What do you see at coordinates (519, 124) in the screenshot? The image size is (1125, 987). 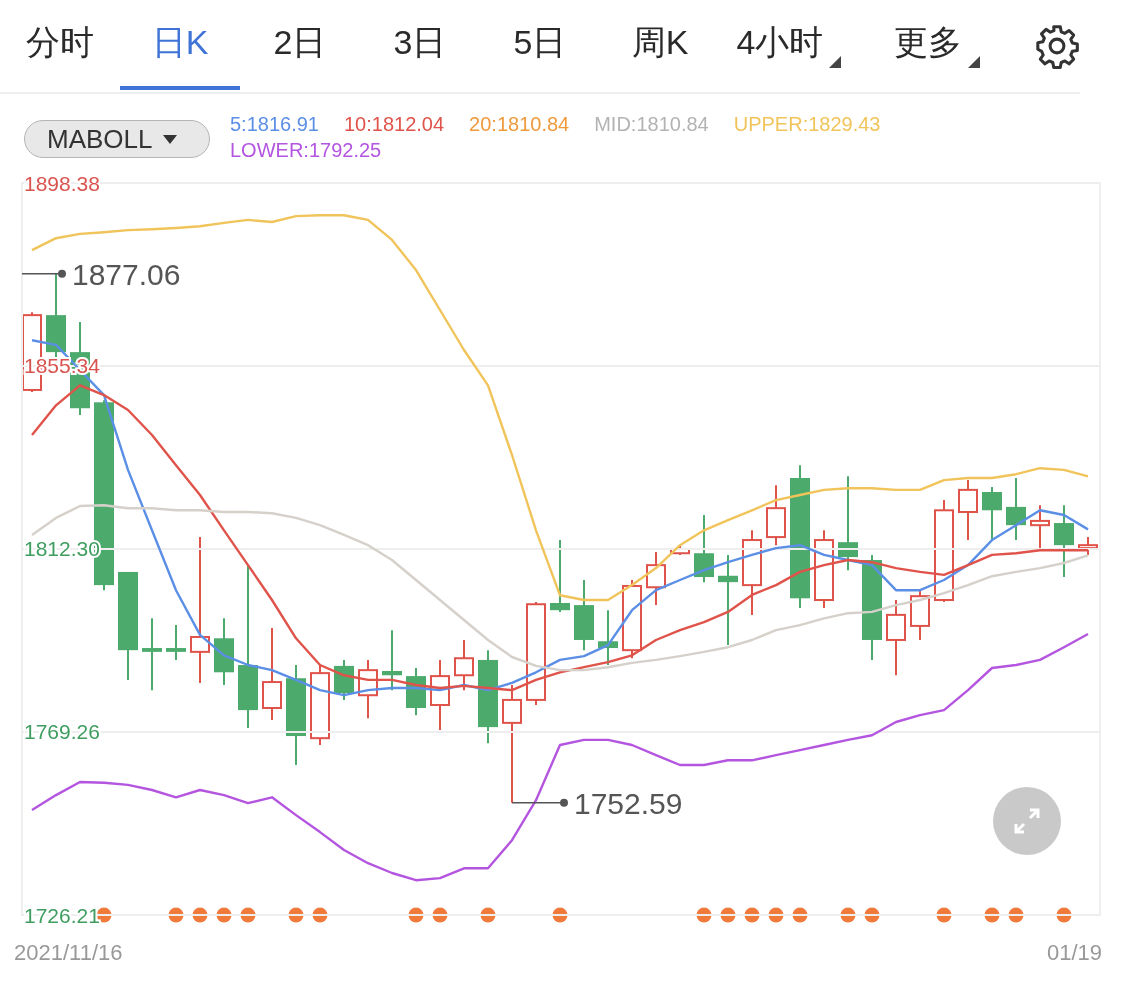 I see `legend-value: 20:1810.84` at bounding box center [519, 124].